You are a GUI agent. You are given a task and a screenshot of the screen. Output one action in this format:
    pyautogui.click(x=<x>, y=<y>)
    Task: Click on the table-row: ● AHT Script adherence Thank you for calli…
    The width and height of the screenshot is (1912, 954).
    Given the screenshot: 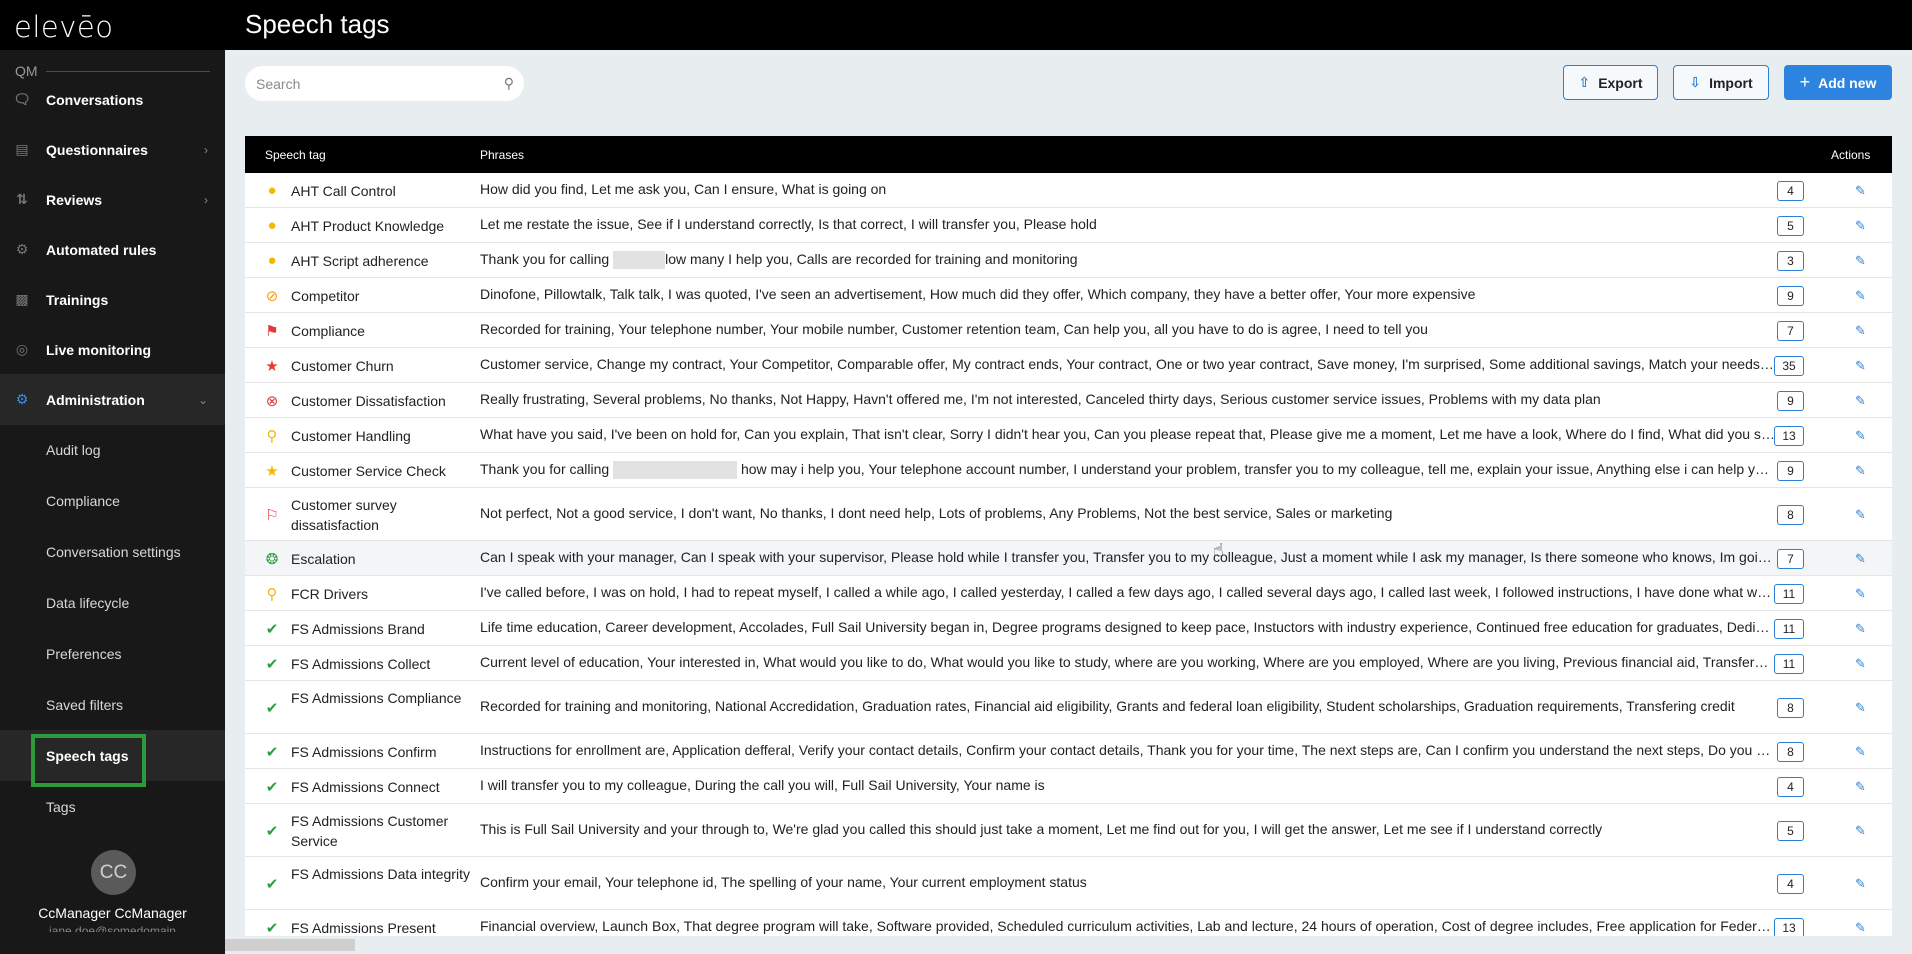 What is the action you would take?
    pyautogui.click(x=1068, y=260)
    